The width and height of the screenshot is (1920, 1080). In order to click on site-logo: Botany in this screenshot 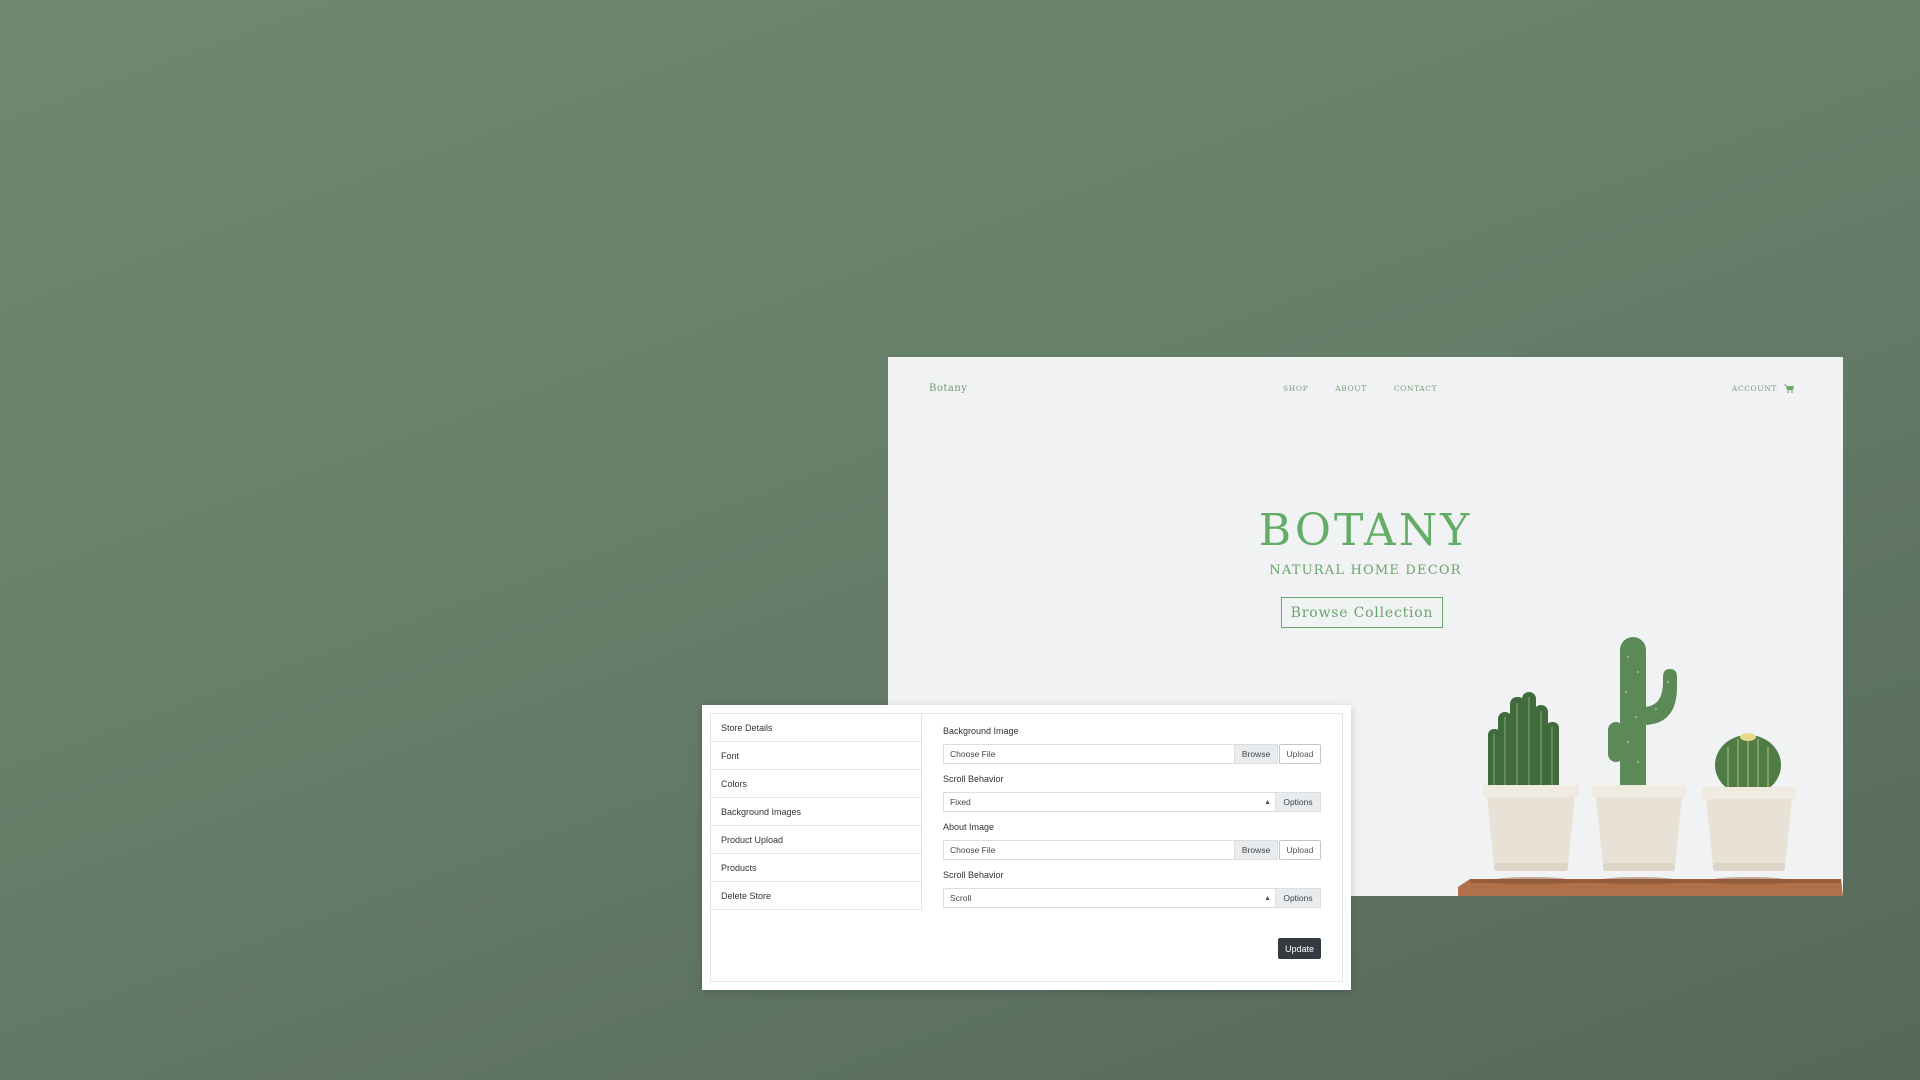, I will do `click(948, 388)`.